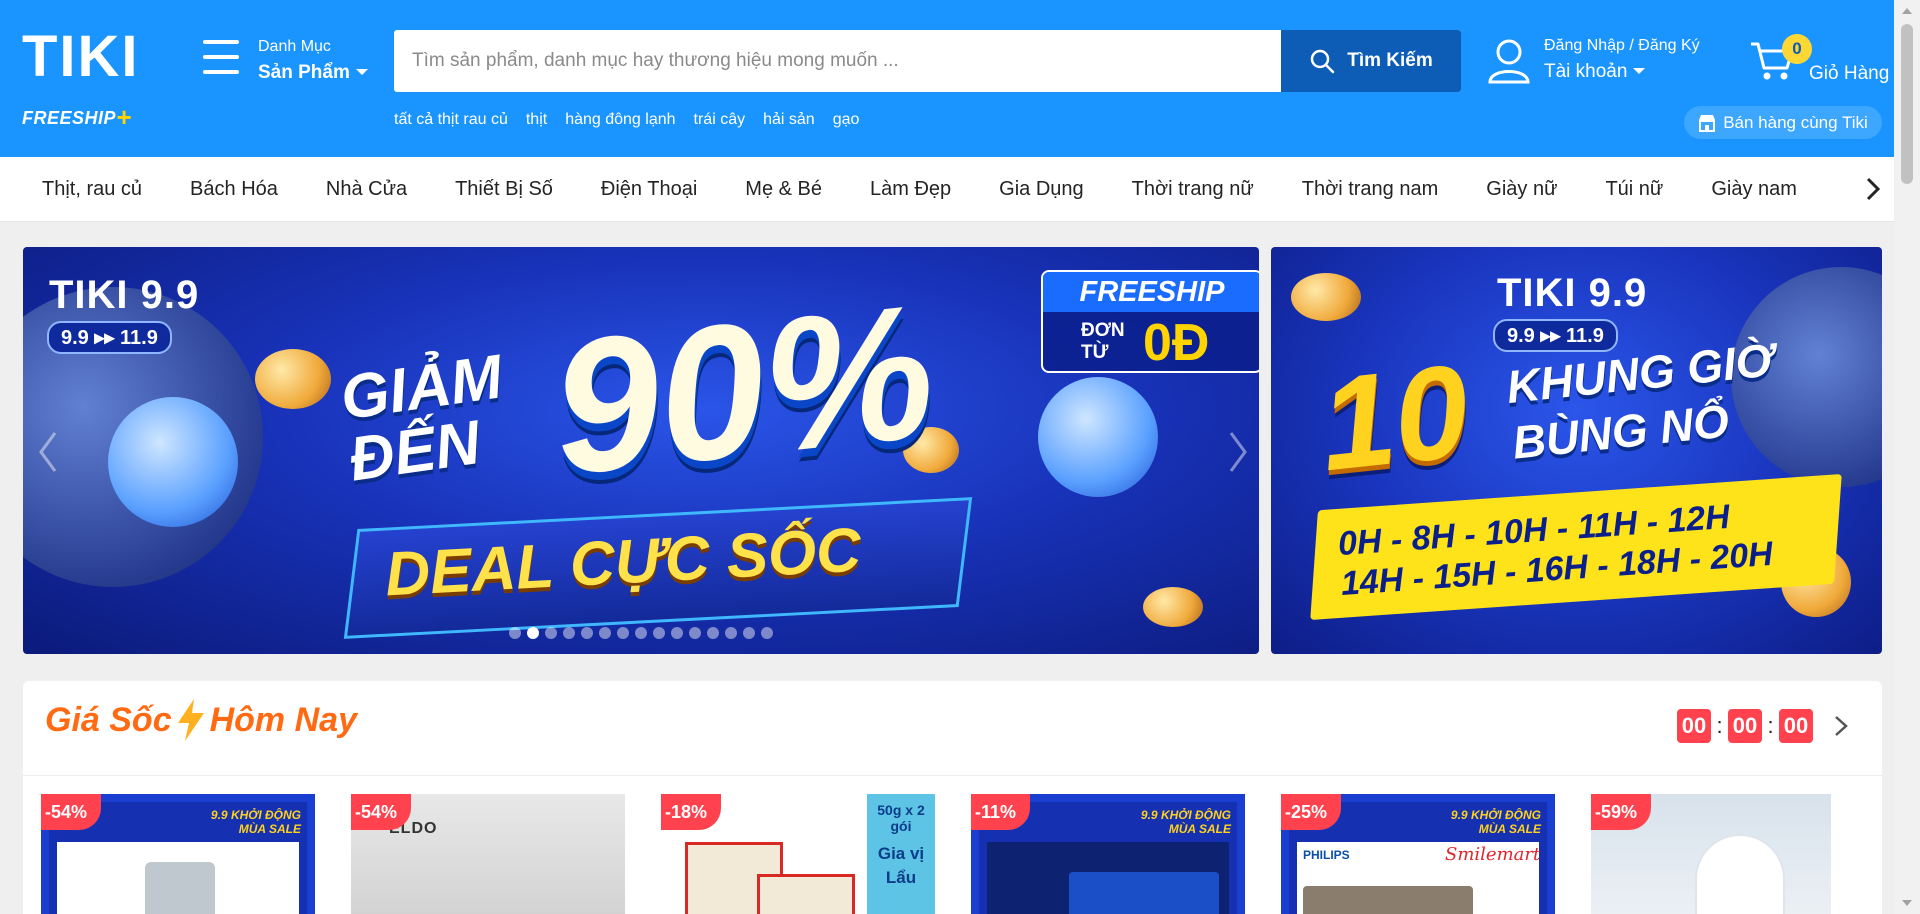 This screenshot has width=1920, height=914. I want to click on category-item: Thời trang nữ, so click(1193, 189).